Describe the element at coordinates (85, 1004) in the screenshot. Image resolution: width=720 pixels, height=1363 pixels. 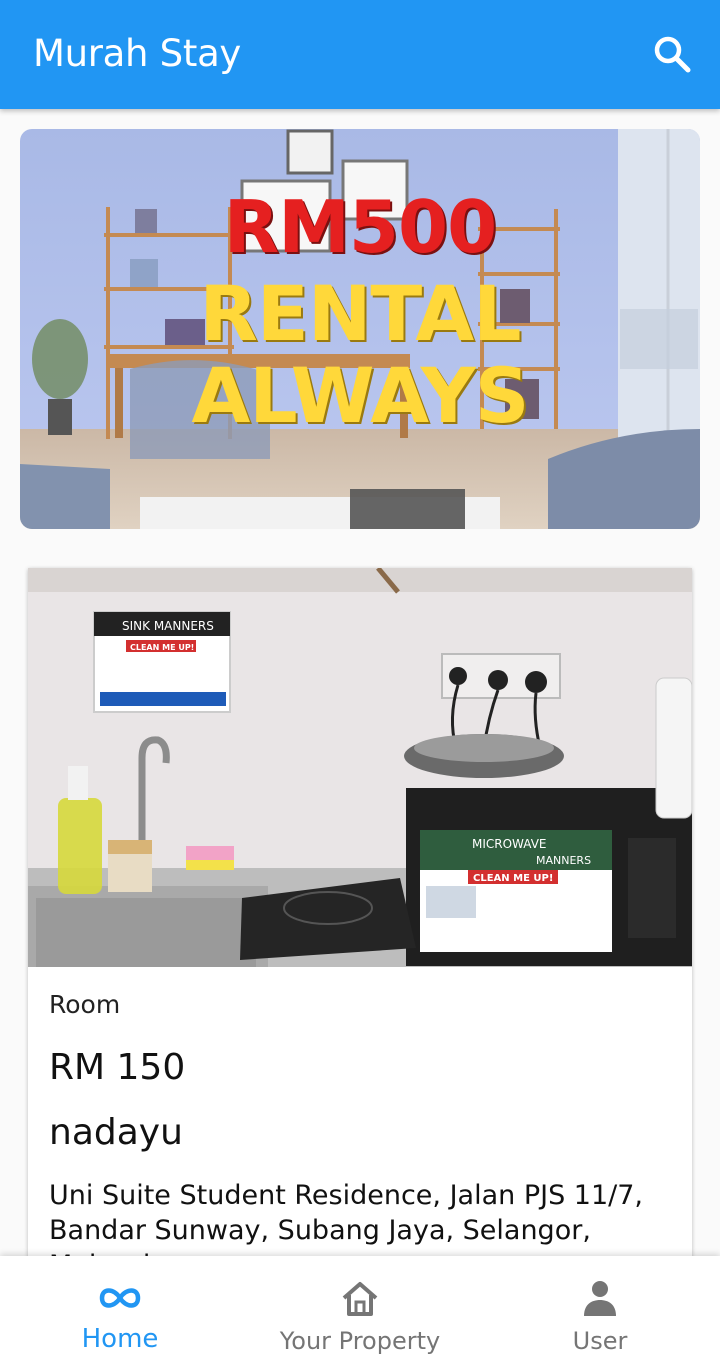
I see `listing-type: Room` at that location.